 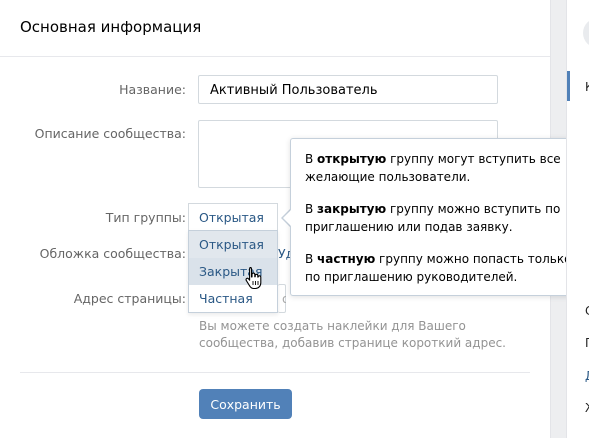 What do you see at coordinates (253, 278) in the screenshot?
I see `hand-cursor-icon` at bounding box center [253, 278].